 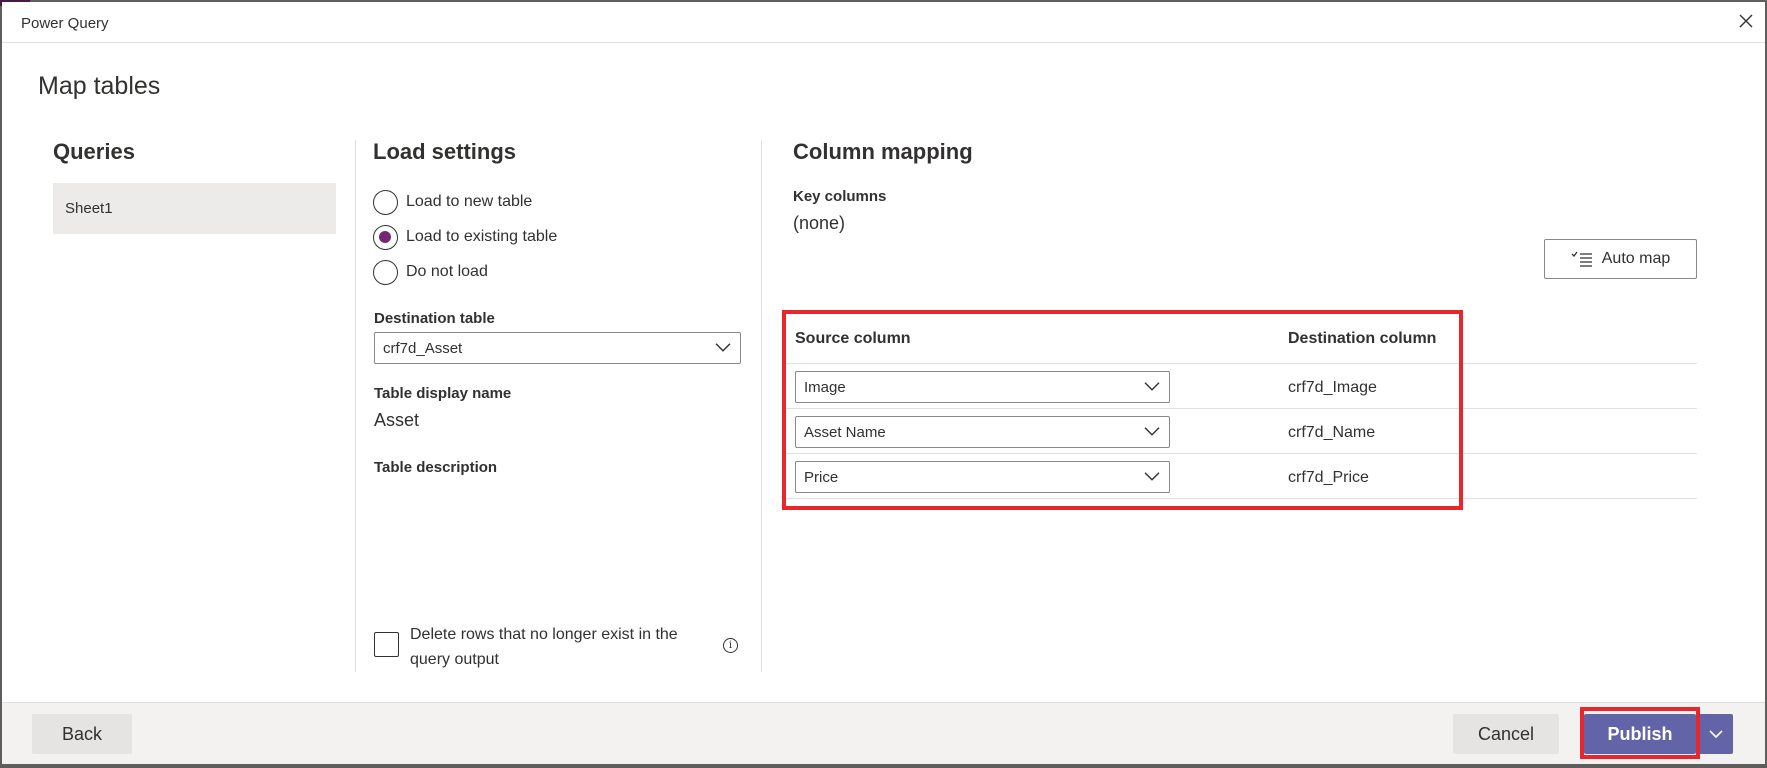 What do you see at coordinates (845, 432) in the screenshot?
I see `source-column-value: Asset Name` at bounding box center [845, 432].